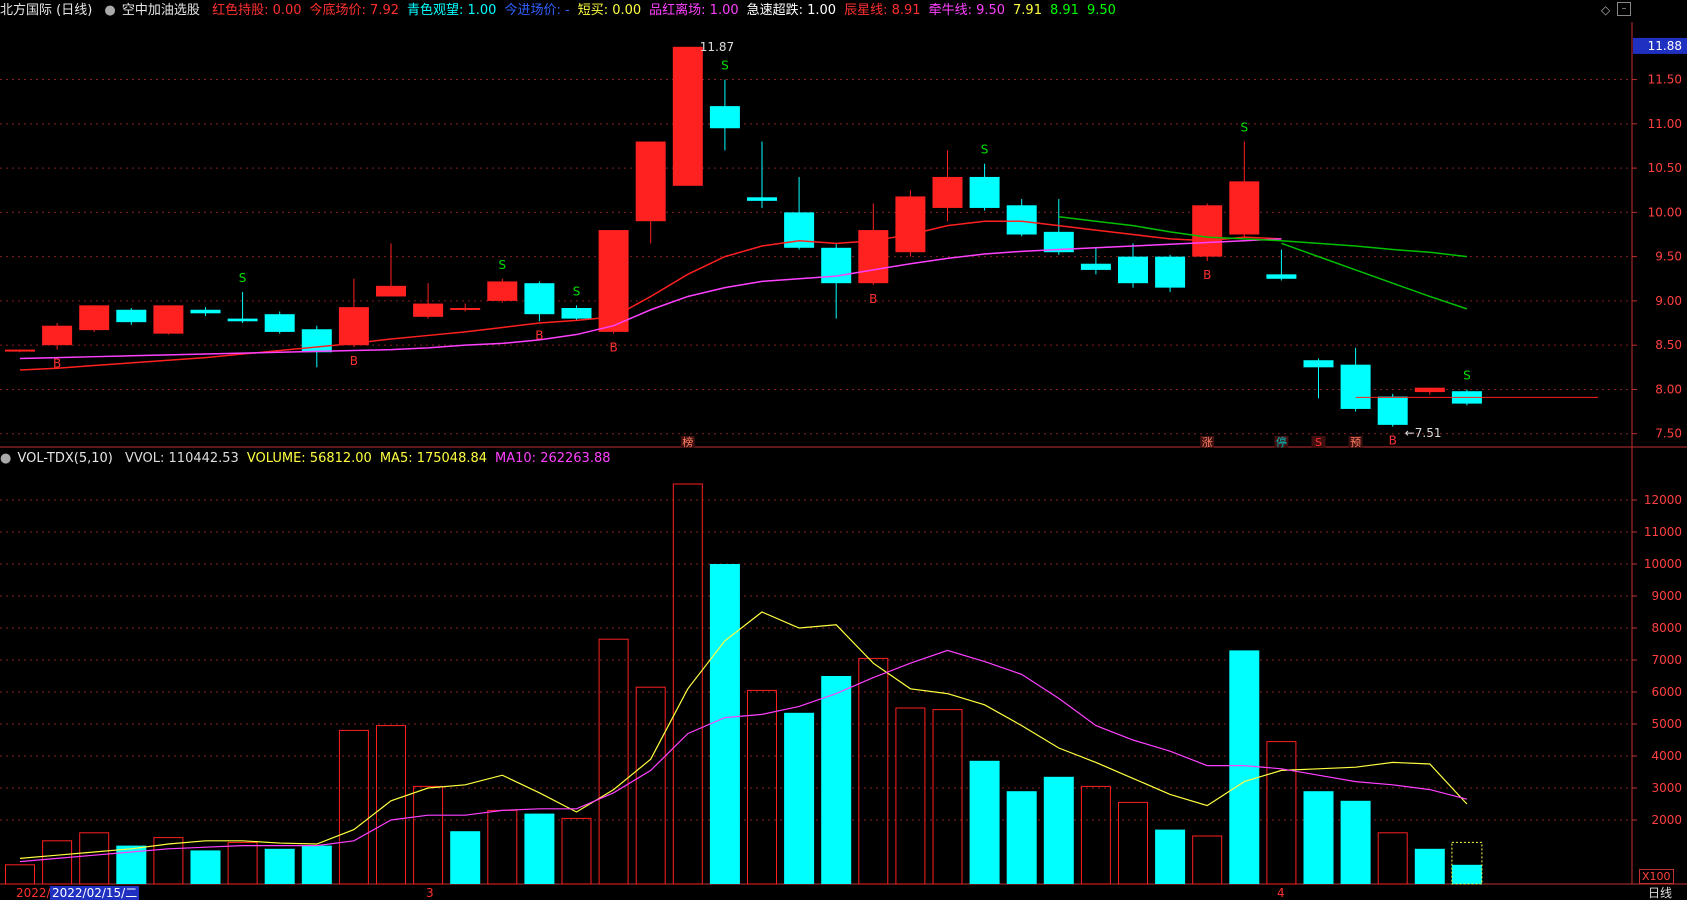  Describe the element at coordinates (1666, 756) in the screenshot. I see `volume-tick-label: 4000` at that location.